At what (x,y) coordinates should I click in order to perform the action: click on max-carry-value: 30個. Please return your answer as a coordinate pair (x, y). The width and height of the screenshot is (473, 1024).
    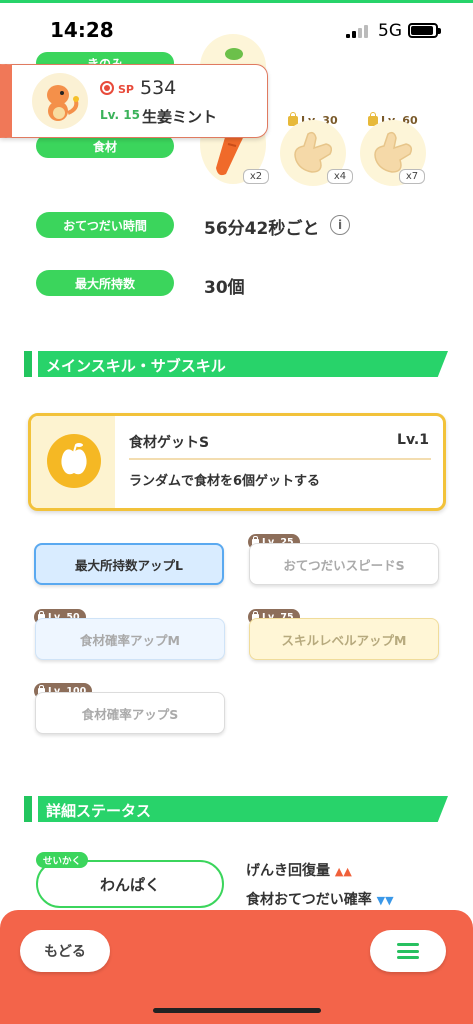
    Looking at the image, I should click on (224, 288).